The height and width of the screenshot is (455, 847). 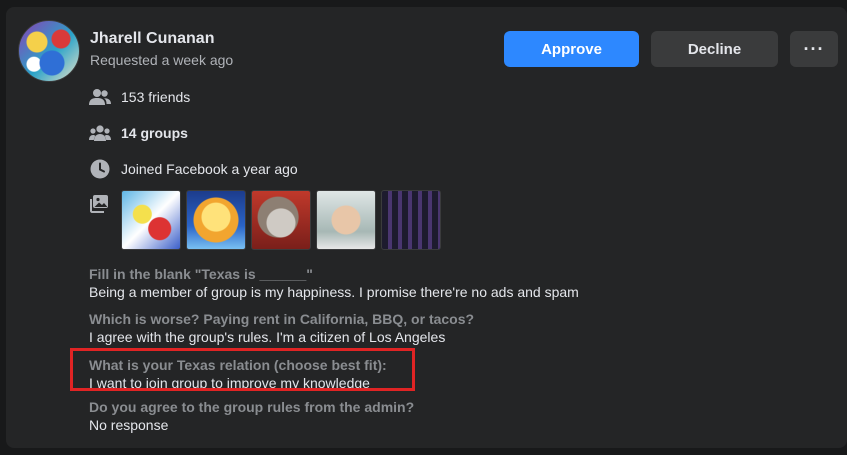 I want to click on approve-button: Approve, so click(x=571, y=49).